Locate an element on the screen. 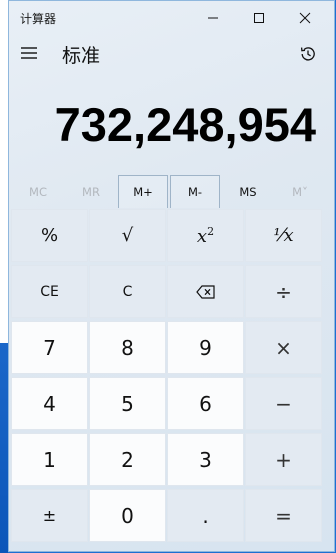  digit-7-button: 7 is located at coordinates (49, 347).